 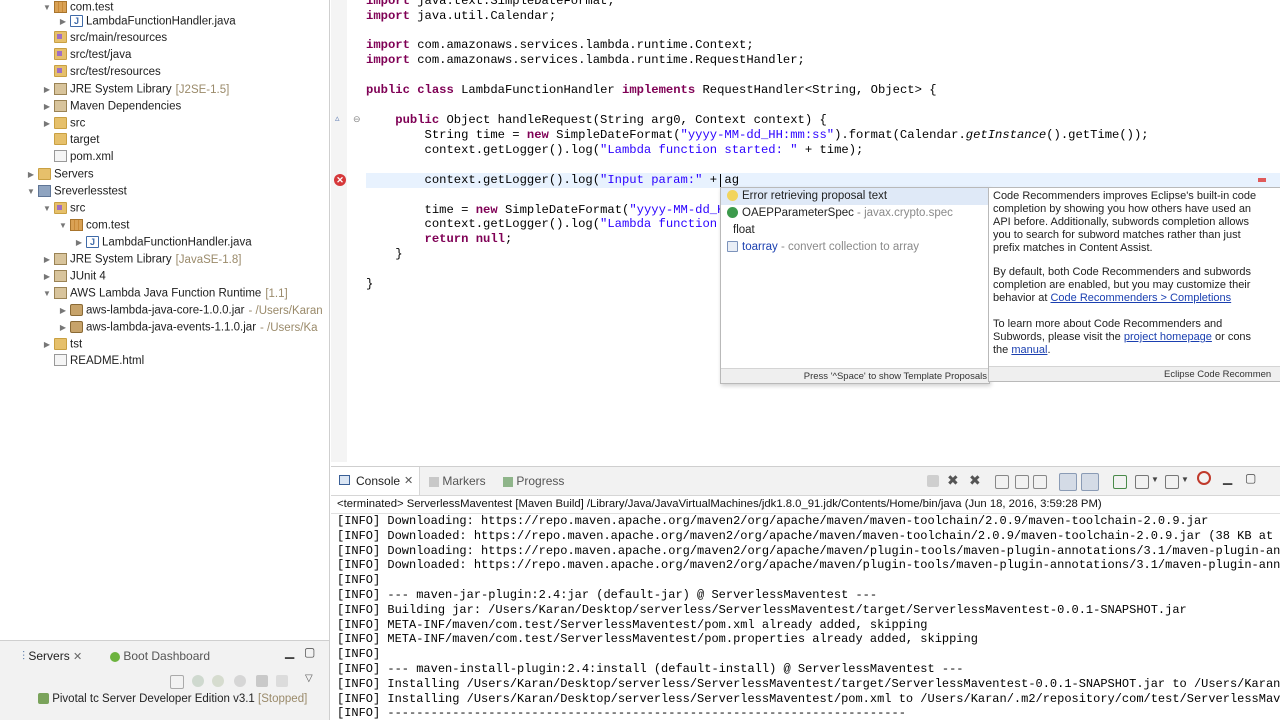 I want to click on clear-console-icon, so click(x=1002, y=482).